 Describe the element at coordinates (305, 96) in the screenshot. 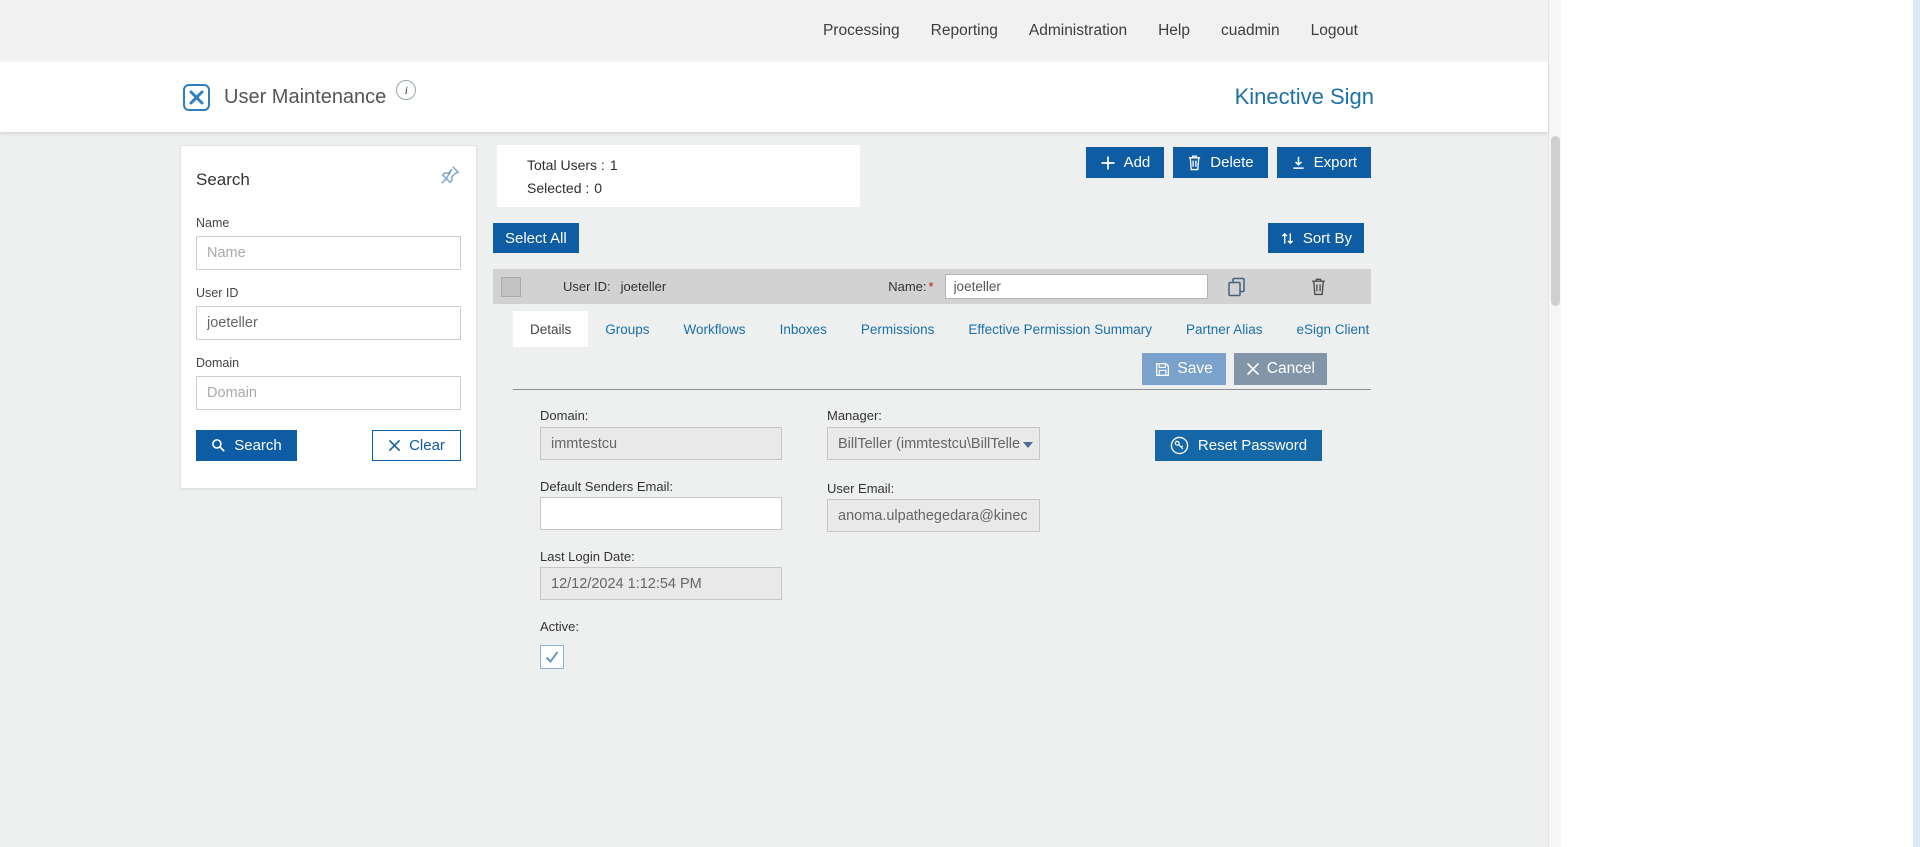

I see `page-title: User Maintenance` at that location.